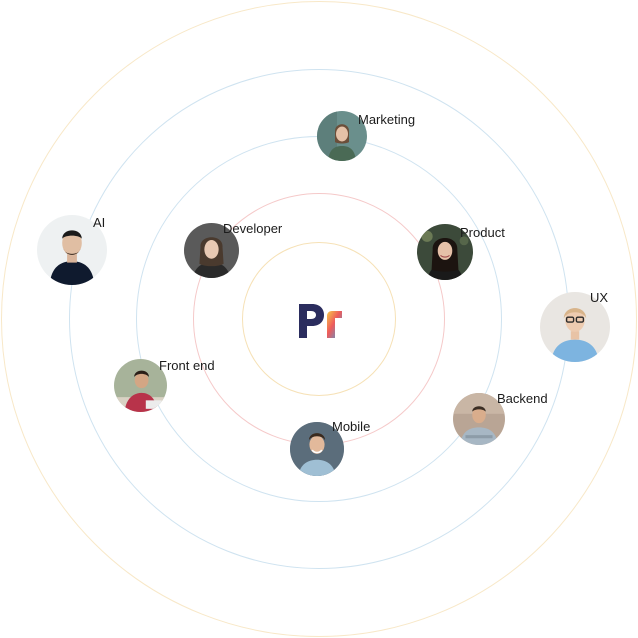  I want to click on member-label: Front end, so click(187, 365).